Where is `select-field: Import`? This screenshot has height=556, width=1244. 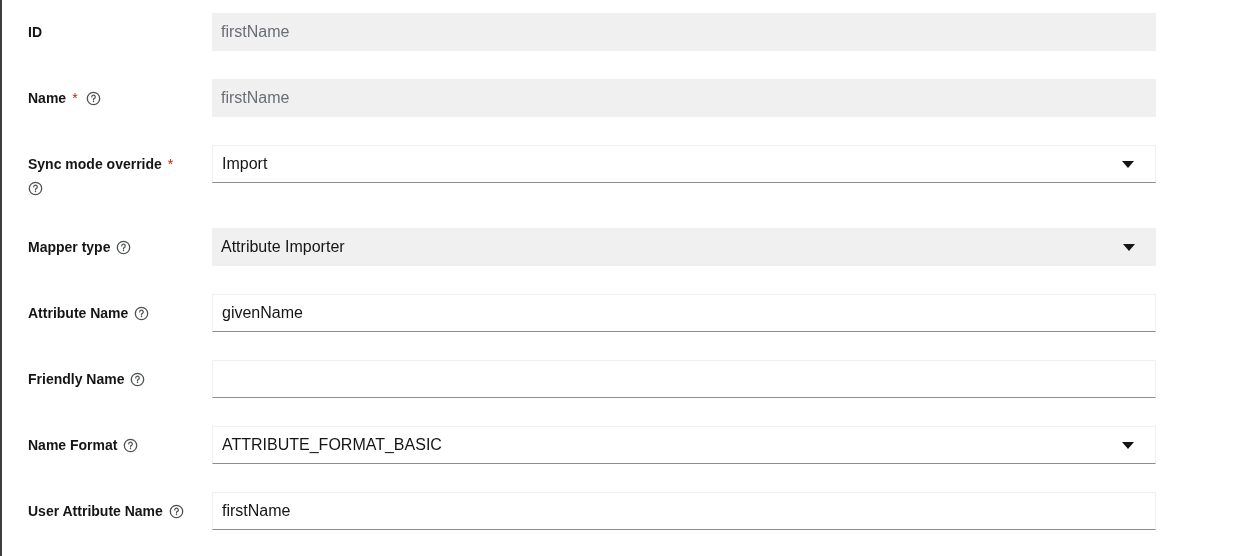
select-field: Import is located at coordinates (684, 164).